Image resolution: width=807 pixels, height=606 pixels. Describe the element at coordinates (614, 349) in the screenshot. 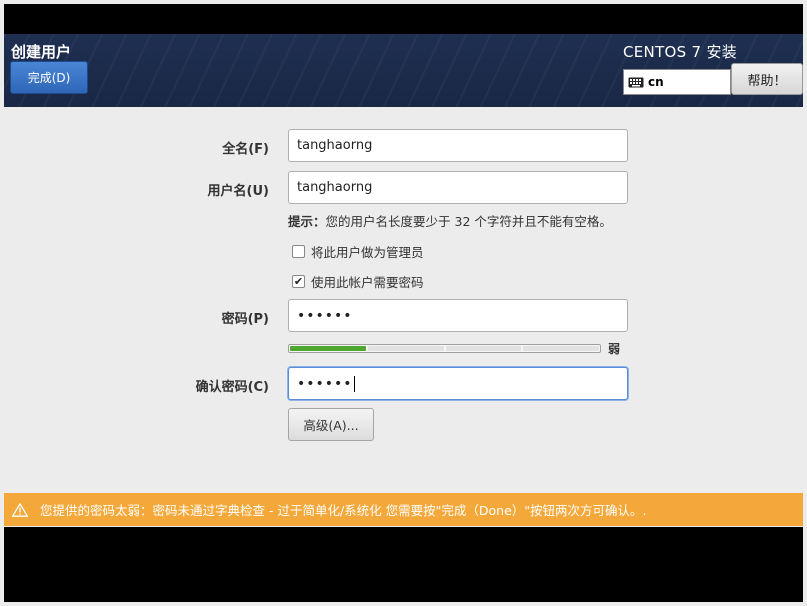

I see `password-strength-label: 弱` at that location.